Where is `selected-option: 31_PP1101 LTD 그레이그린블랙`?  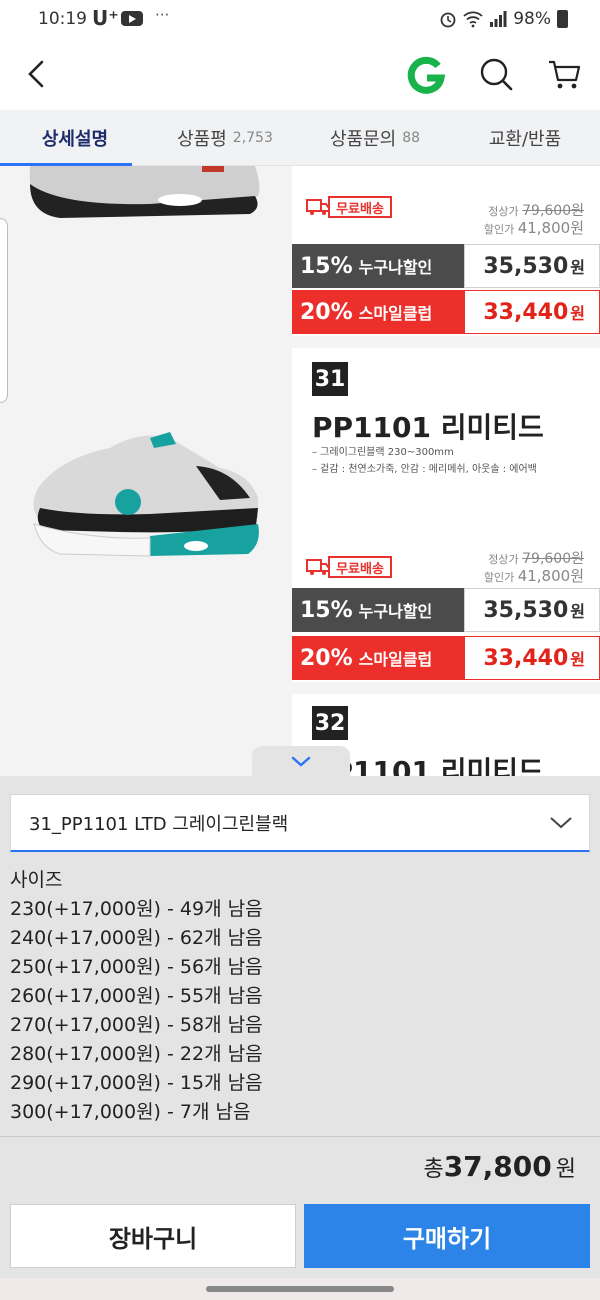
selected-option: 31_PP1101 LTD 그레이그린블랙 is located at coordinates (159, 824).